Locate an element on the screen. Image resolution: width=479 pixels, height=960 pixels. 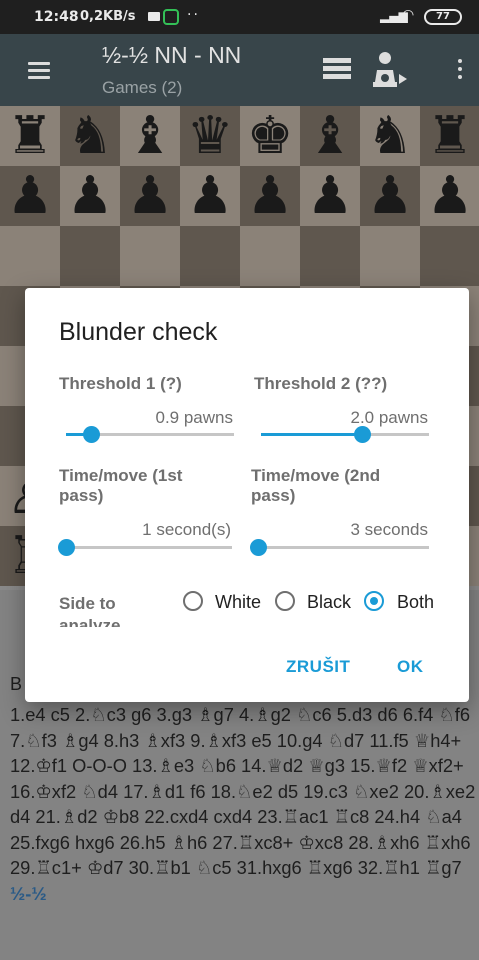
moves-header-partial: B is located at coordinates (16, 684).